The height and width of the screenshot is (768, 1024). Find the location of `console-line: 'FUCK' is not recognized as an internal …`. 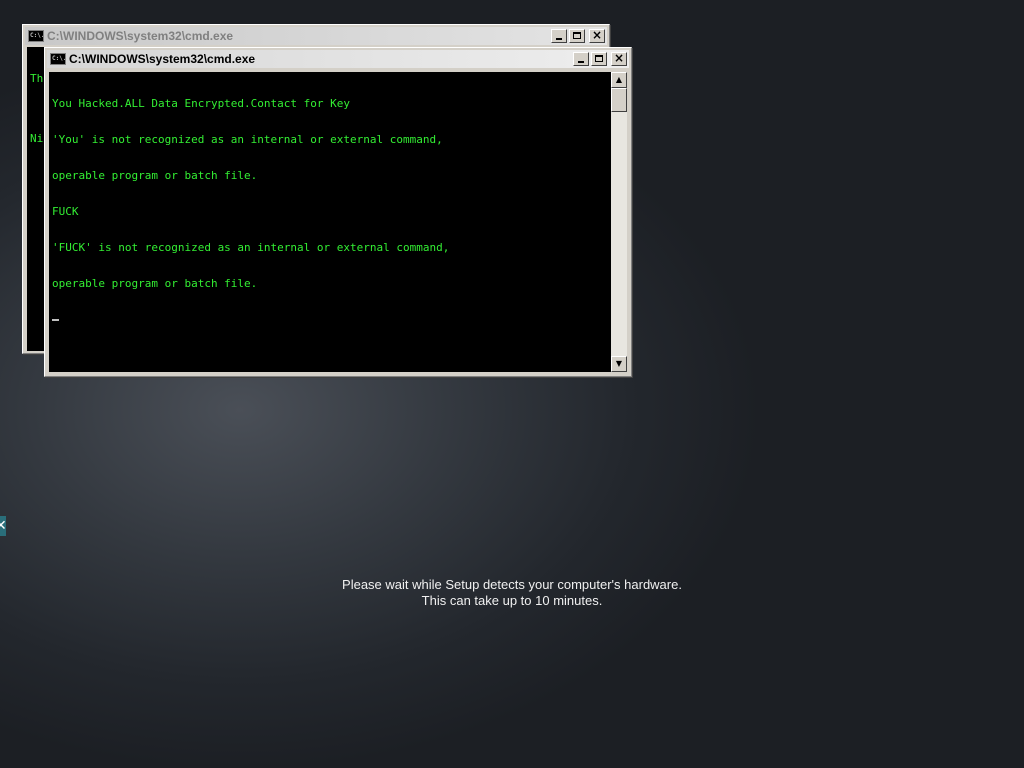

console-line: 'FUCK' is not recognized as an internal … is located at coordinates (251, 247).